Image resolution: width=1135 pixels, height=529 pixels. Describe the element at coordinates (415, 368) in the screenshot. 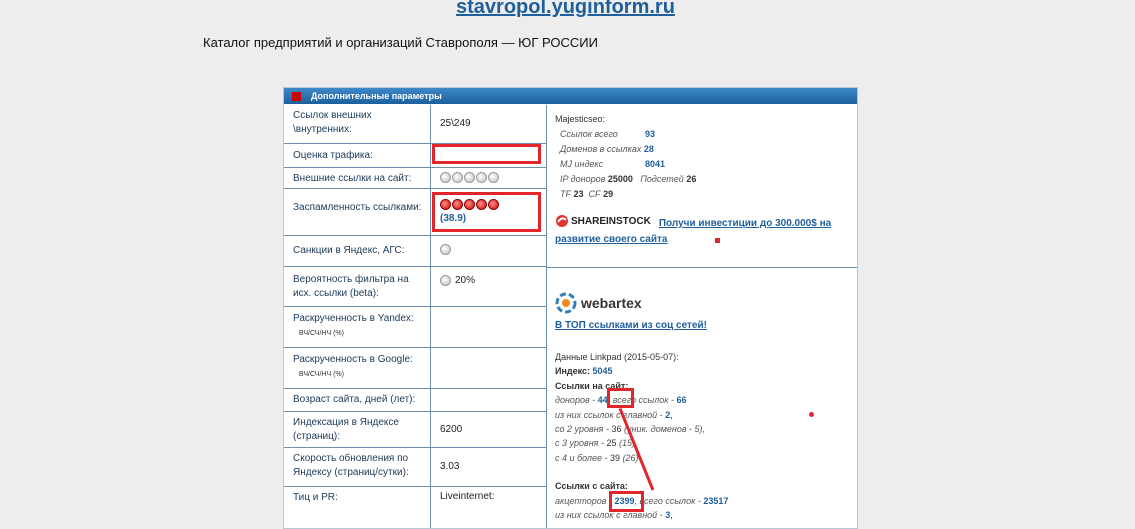

I see `table-row: Раскрученность в Google: ВЧ/СЧ/НЧ (%)` at that location.